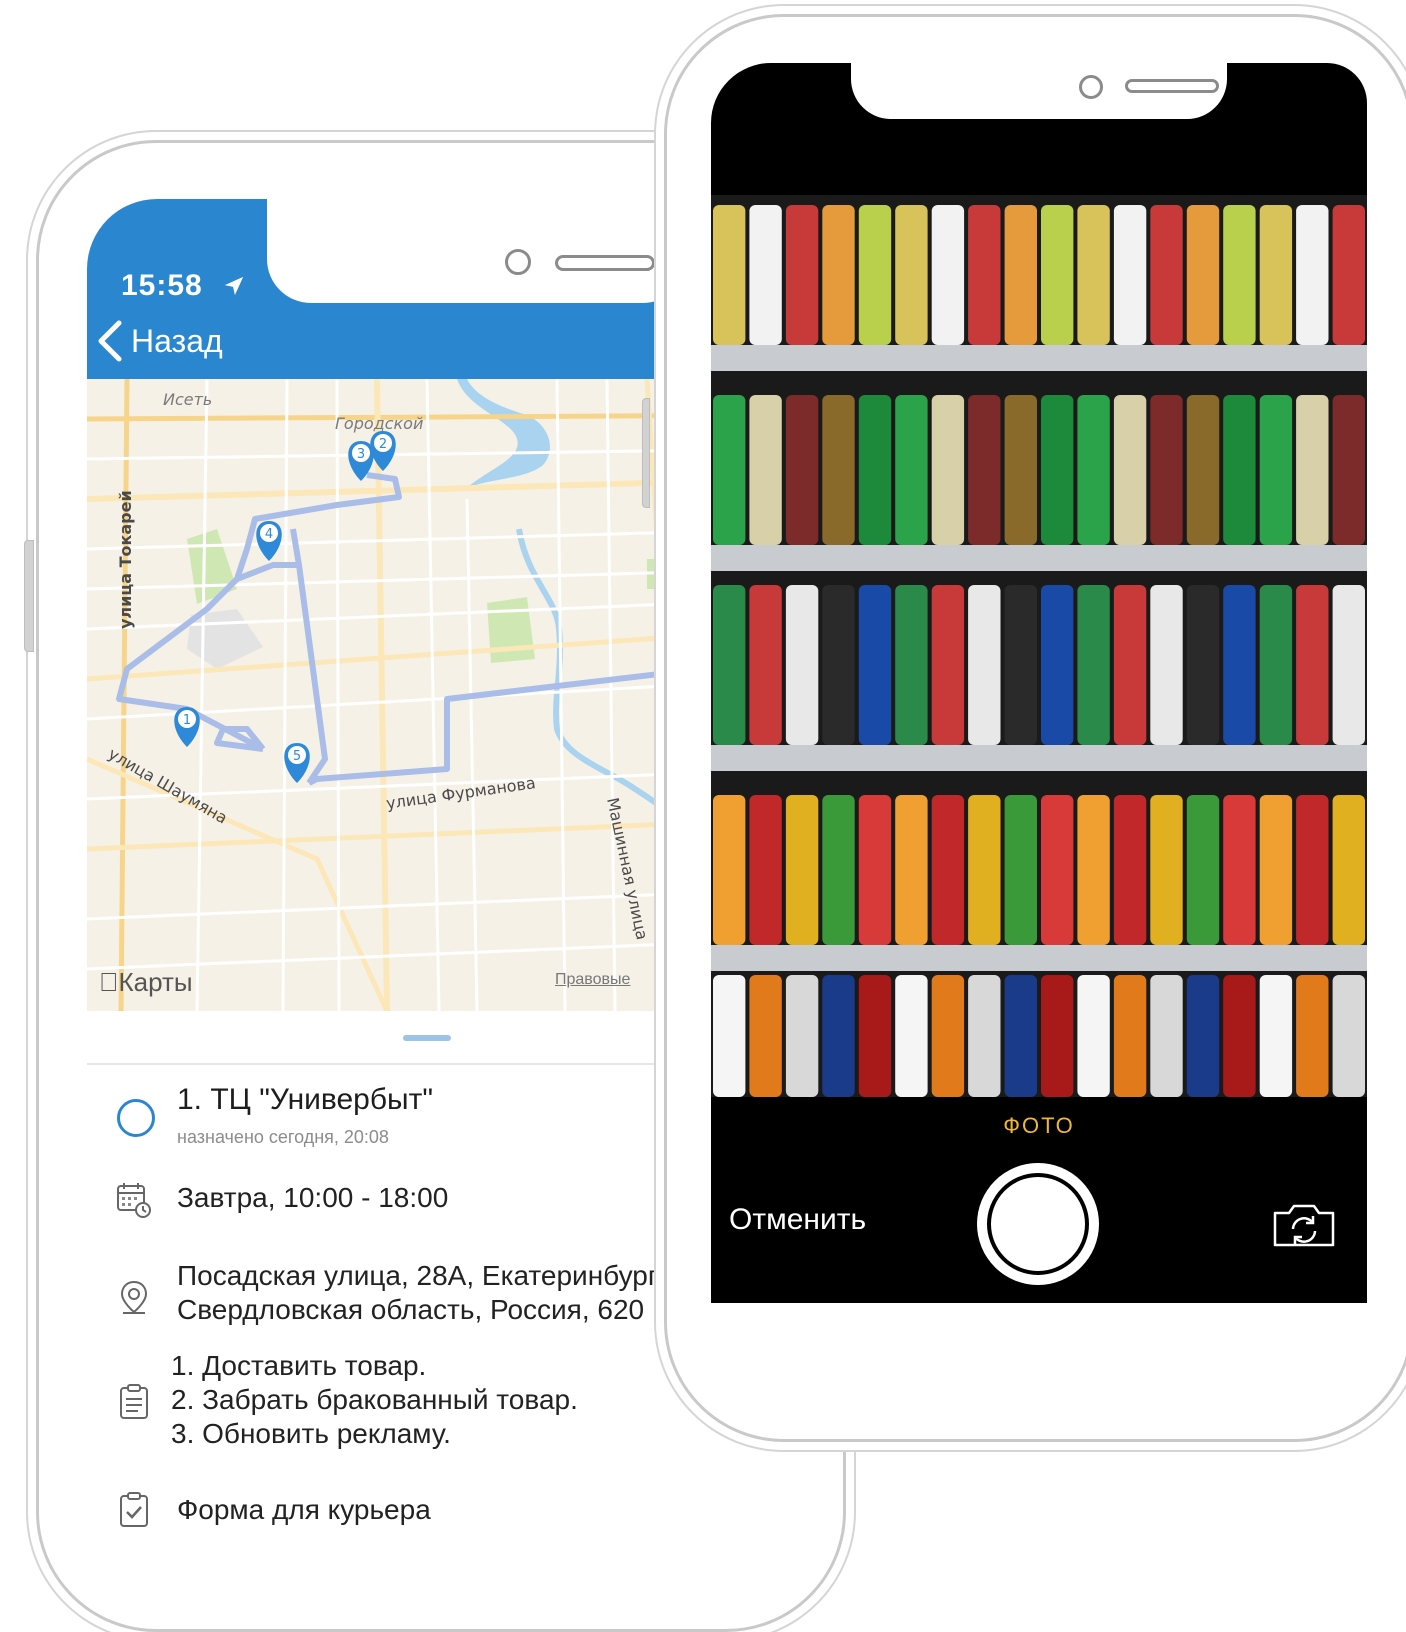 This screenshot has width=1406, height=1632. Describe the element at coordinates (29, 596) in the screenshot. I see `volume-button` at that location.